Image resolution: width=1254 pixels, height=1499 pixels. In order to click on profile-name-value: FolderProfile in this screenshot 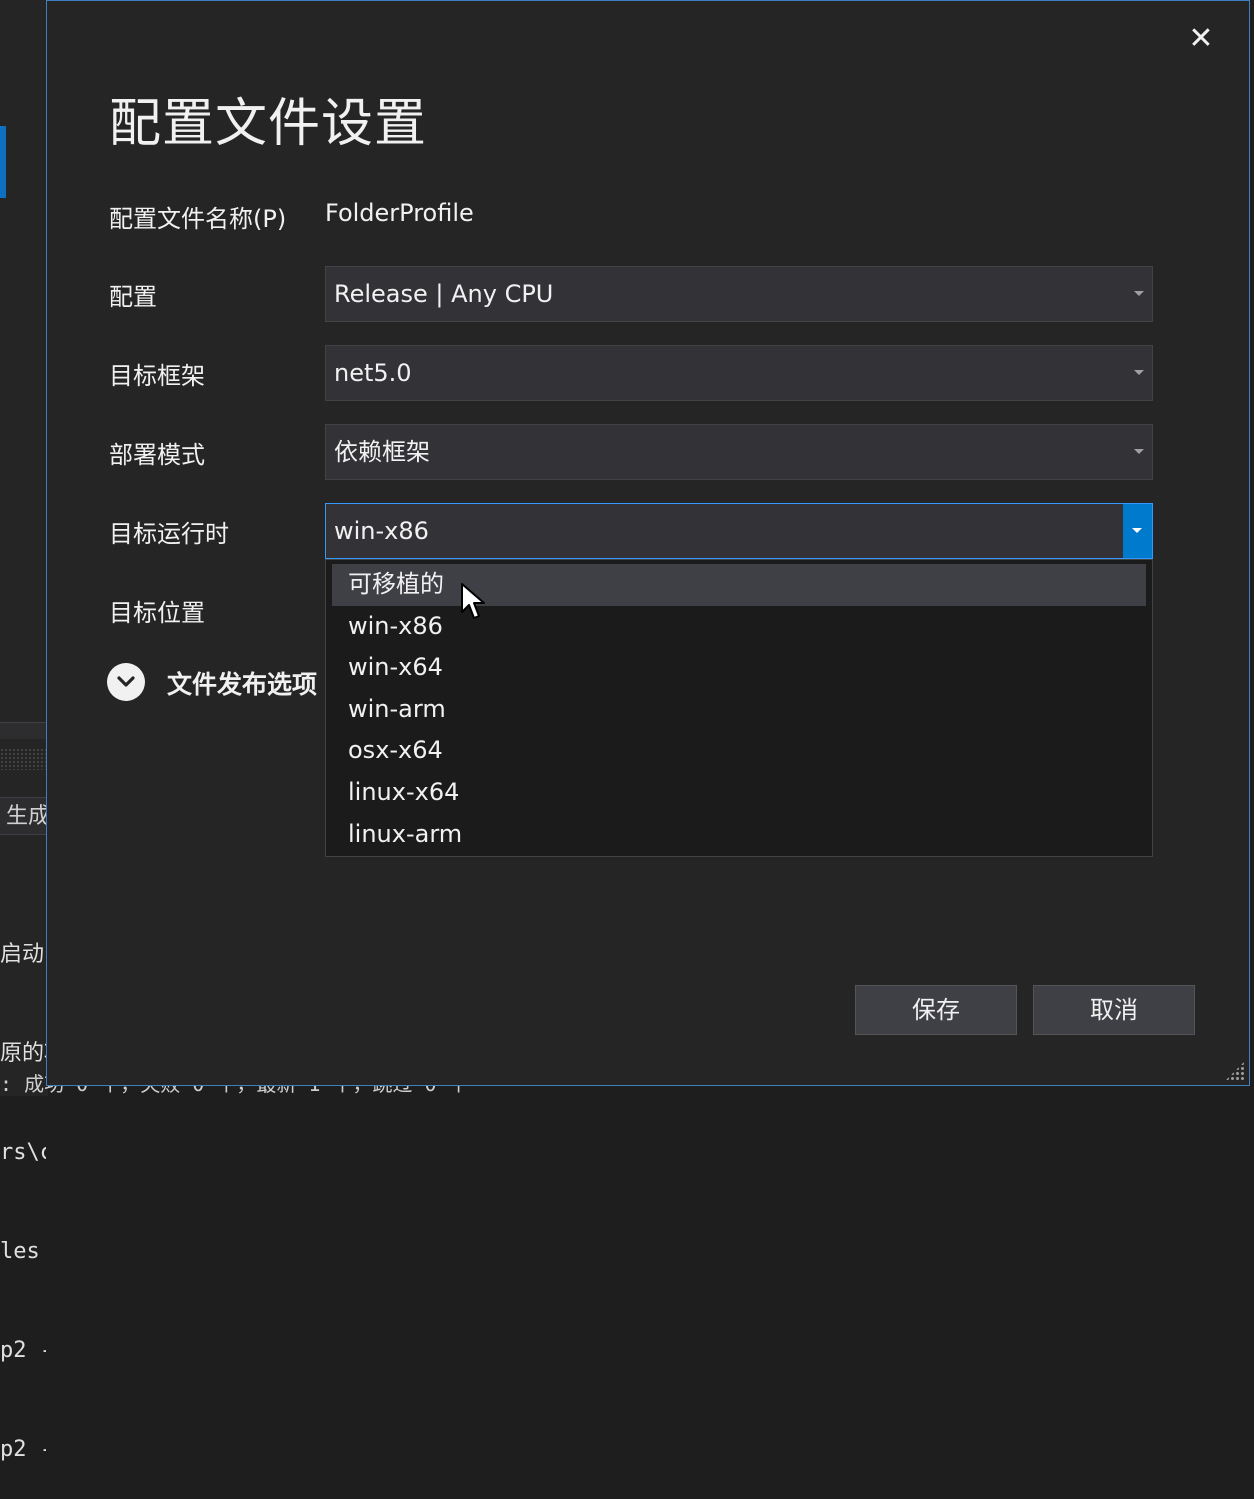, I will do `click(399, 213)`.